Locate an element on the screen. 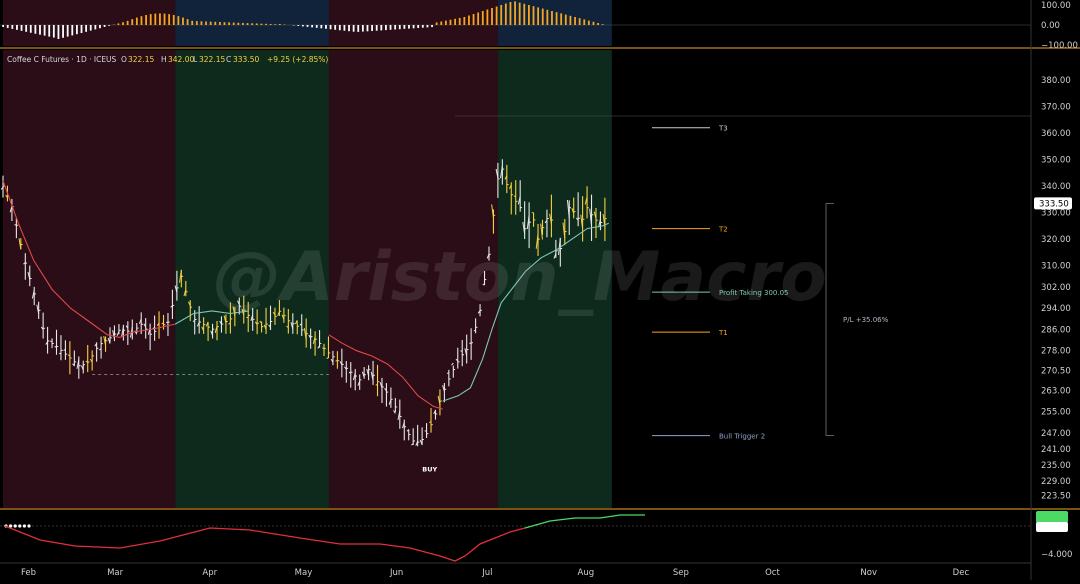 This screenshot has height=584, width=1080. y-tick-label: 286.00 is located at coordinates (1056, 330).